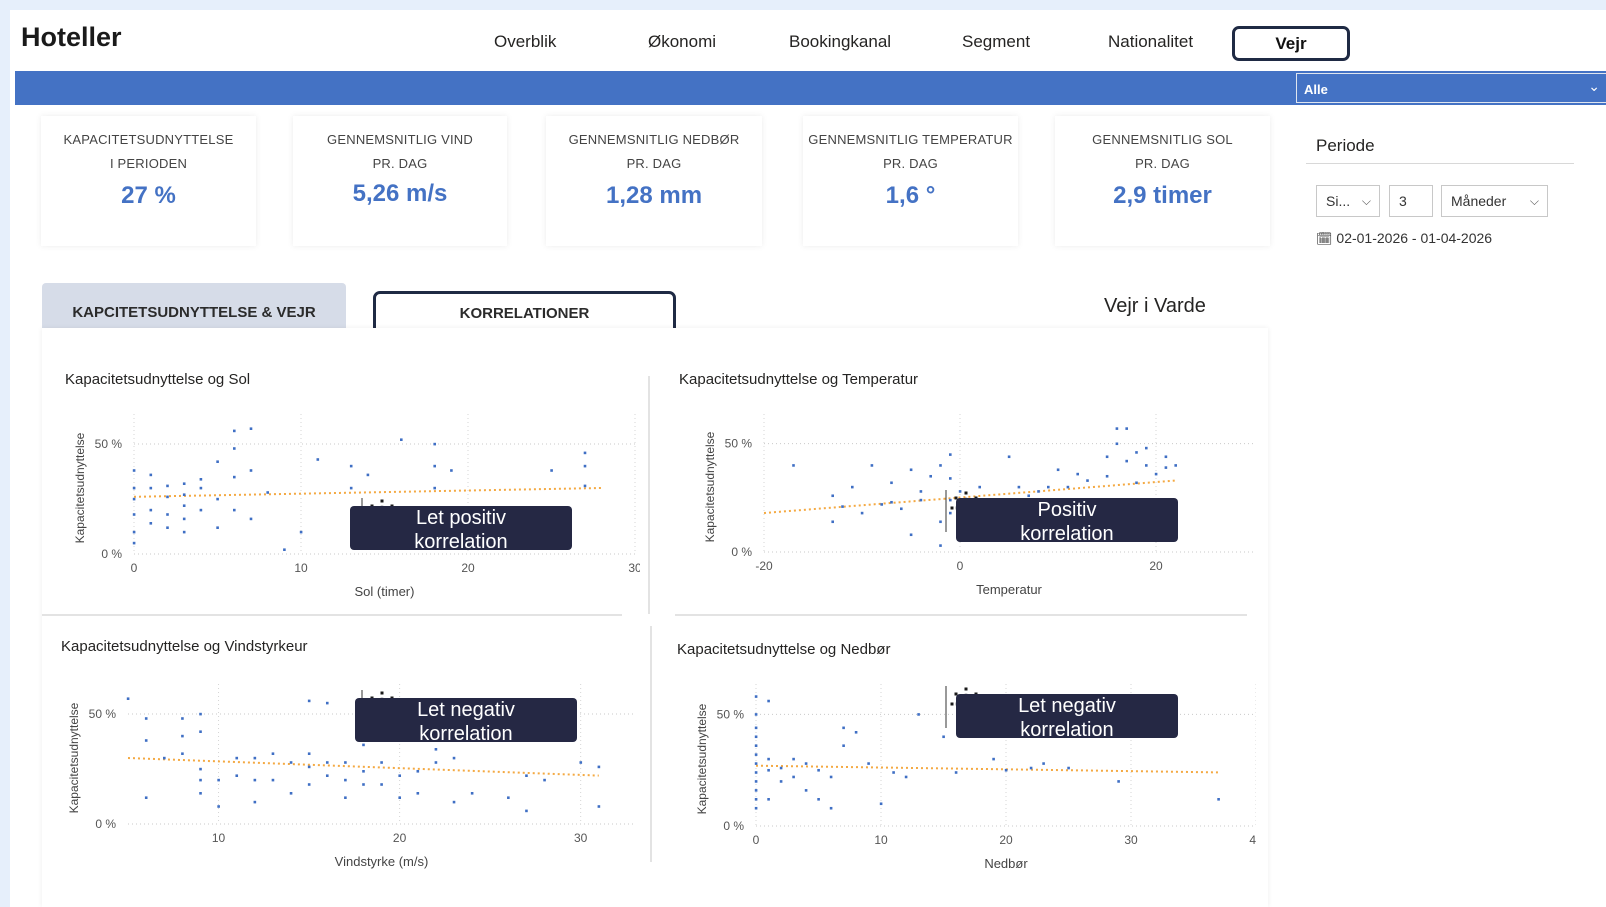 The width and height of the screenshot is (1606, 907). Describe the element at coordinates (1451, 88) in the screenshot. I see `filter-dropdown: Alle ⌄` at that location.